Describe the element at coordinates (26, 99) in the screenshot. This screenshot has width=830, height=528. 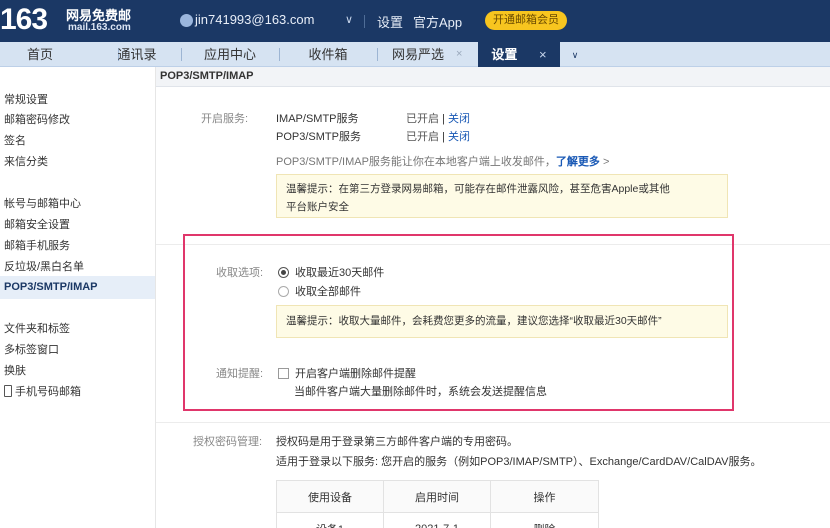
I see `sidebar-item-general: 常规设置` at that location.